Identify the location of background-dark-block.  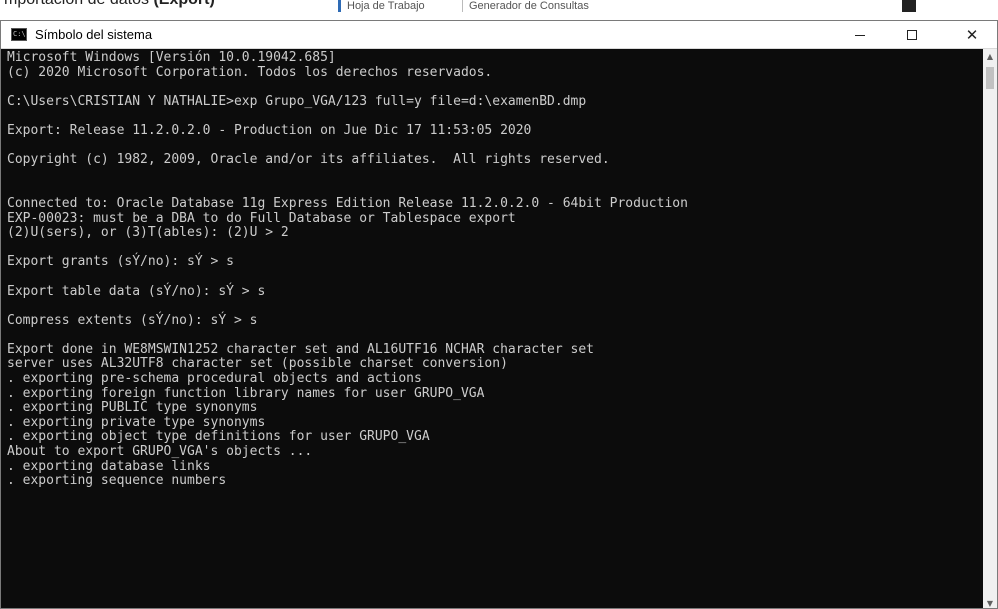
(909, 6).